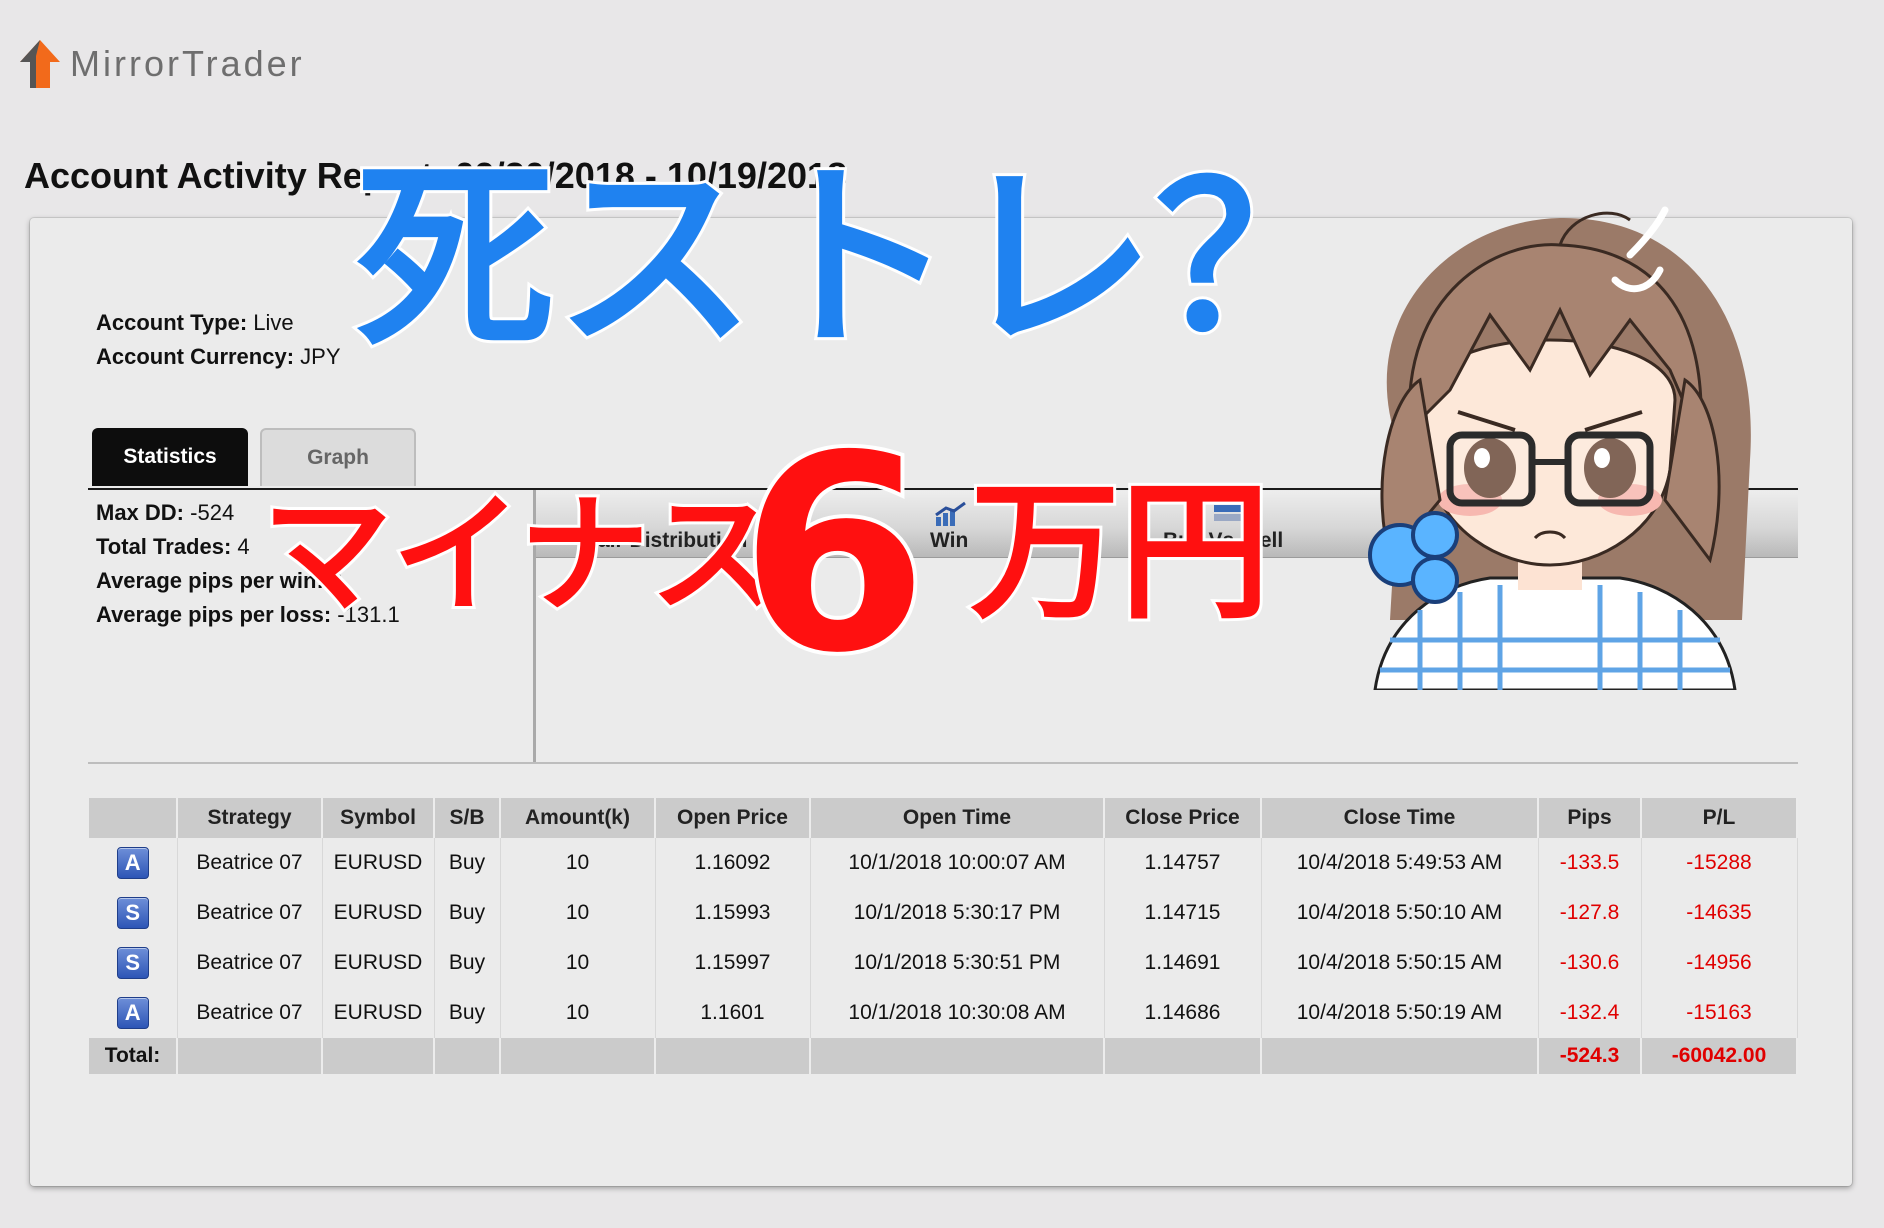 The image size is (1884, 1228). What do you see at coordinates (949, 541) in the screenshot?
I see `subtab-win: Win` at bounding box center [949, 541].